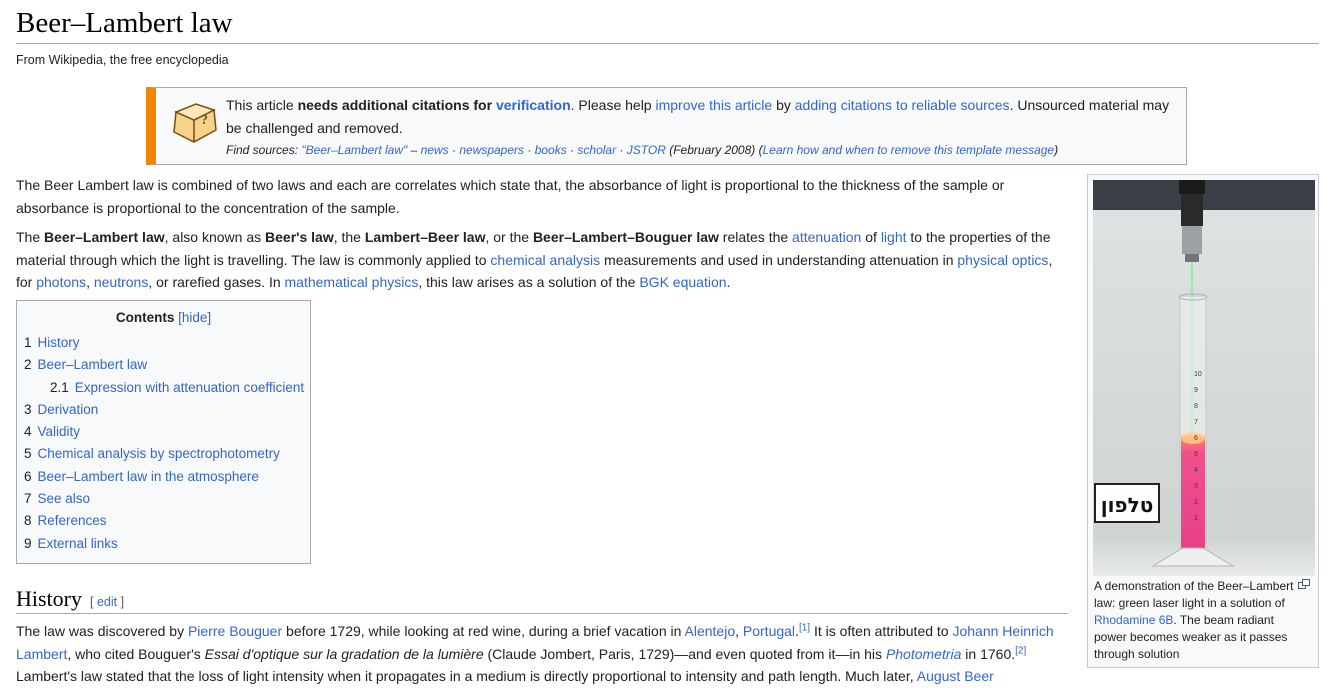 Image resolution: width=1334 pixels, height=688 pixels. Describe the element at coordinates (596, 150) in the screenshot. I see `scholar-link: scholar` at that location.